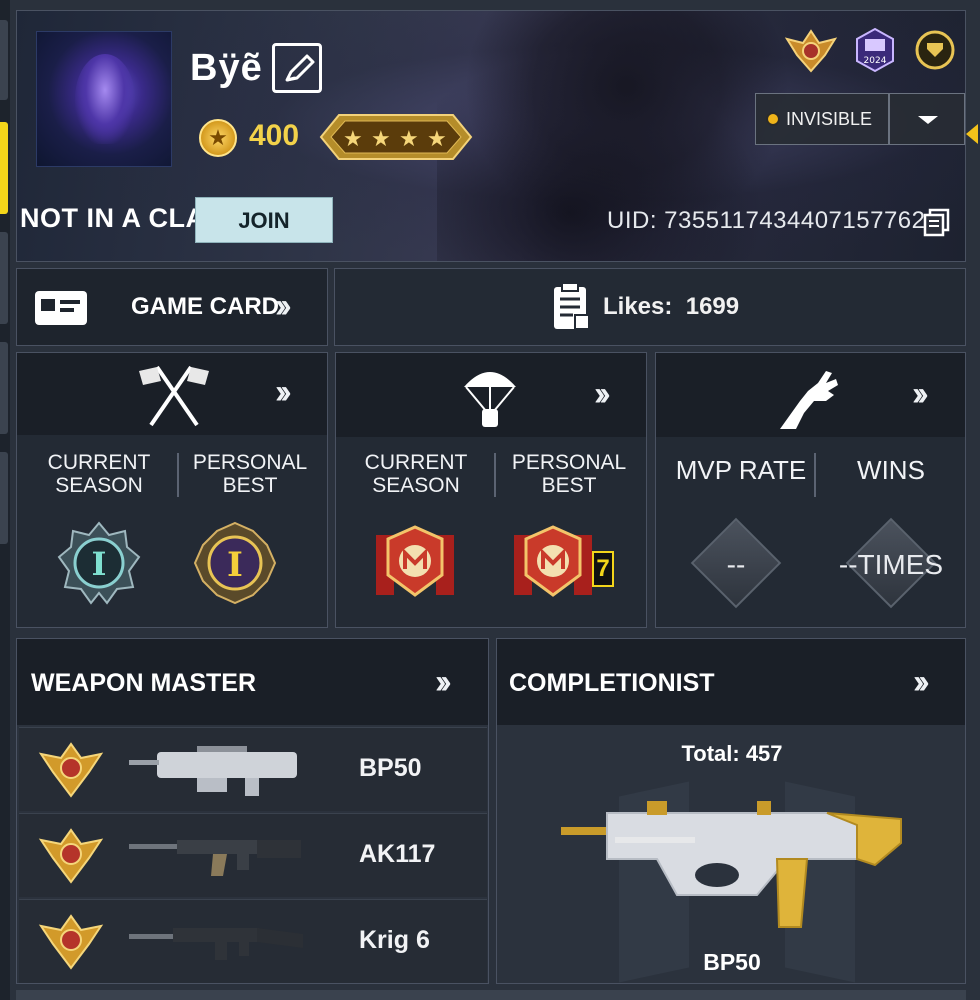 This screenshot has width=980, height=1000. What do you see at coordinates (416, 474) in the screenshot?
I see `br-current-season-label: CURRENT SEASON` at bounding box center [416, 474].